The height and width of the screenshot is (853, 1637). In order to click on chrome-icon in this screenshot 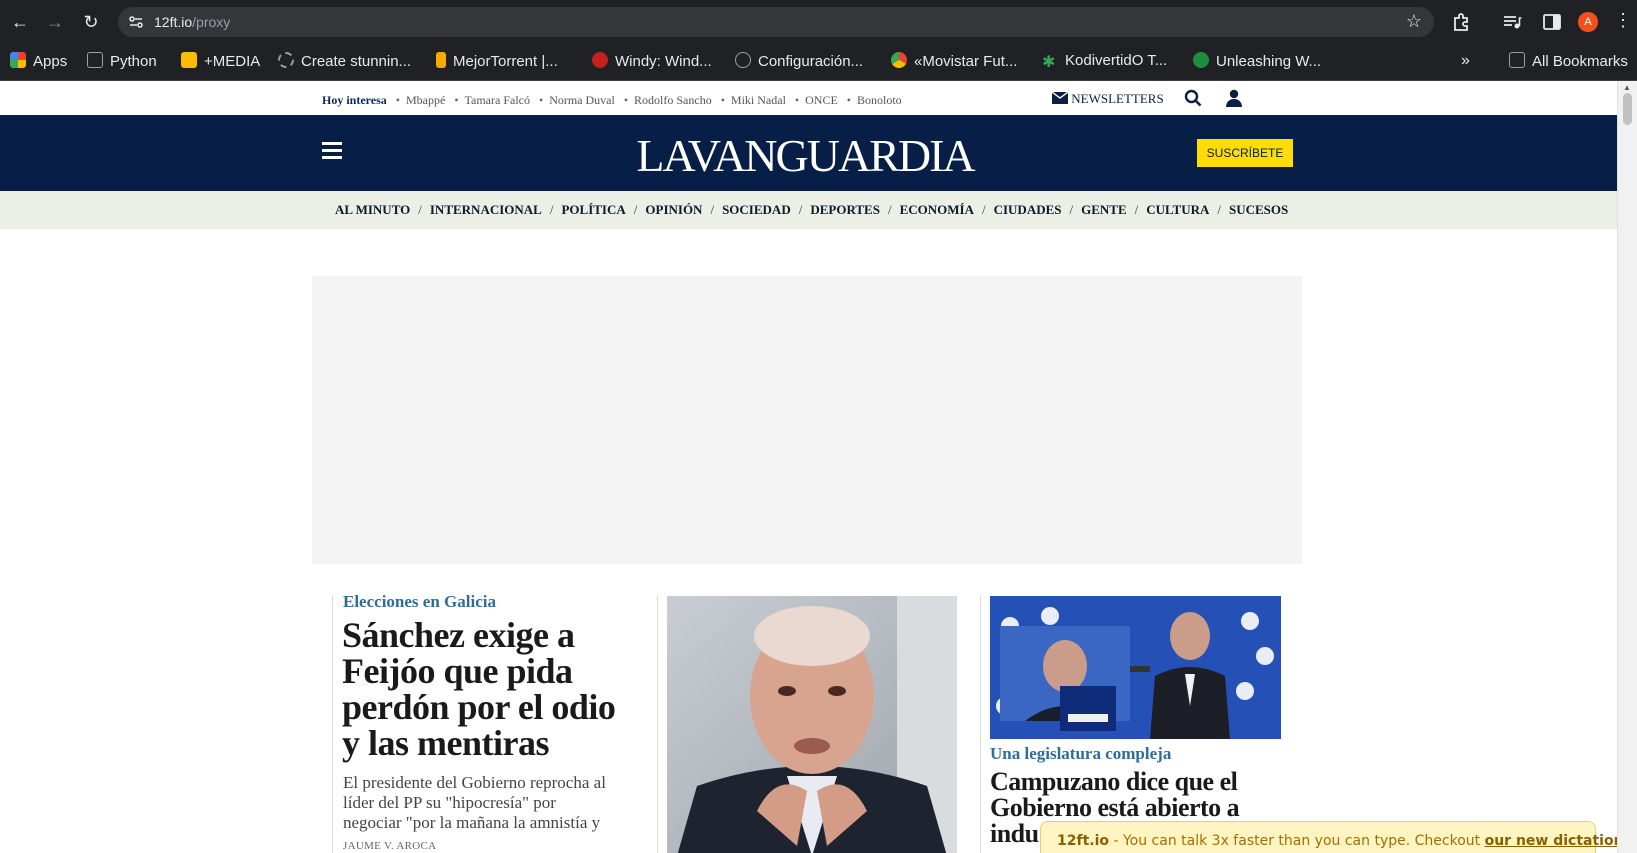, I will do `click(899, 60)`.